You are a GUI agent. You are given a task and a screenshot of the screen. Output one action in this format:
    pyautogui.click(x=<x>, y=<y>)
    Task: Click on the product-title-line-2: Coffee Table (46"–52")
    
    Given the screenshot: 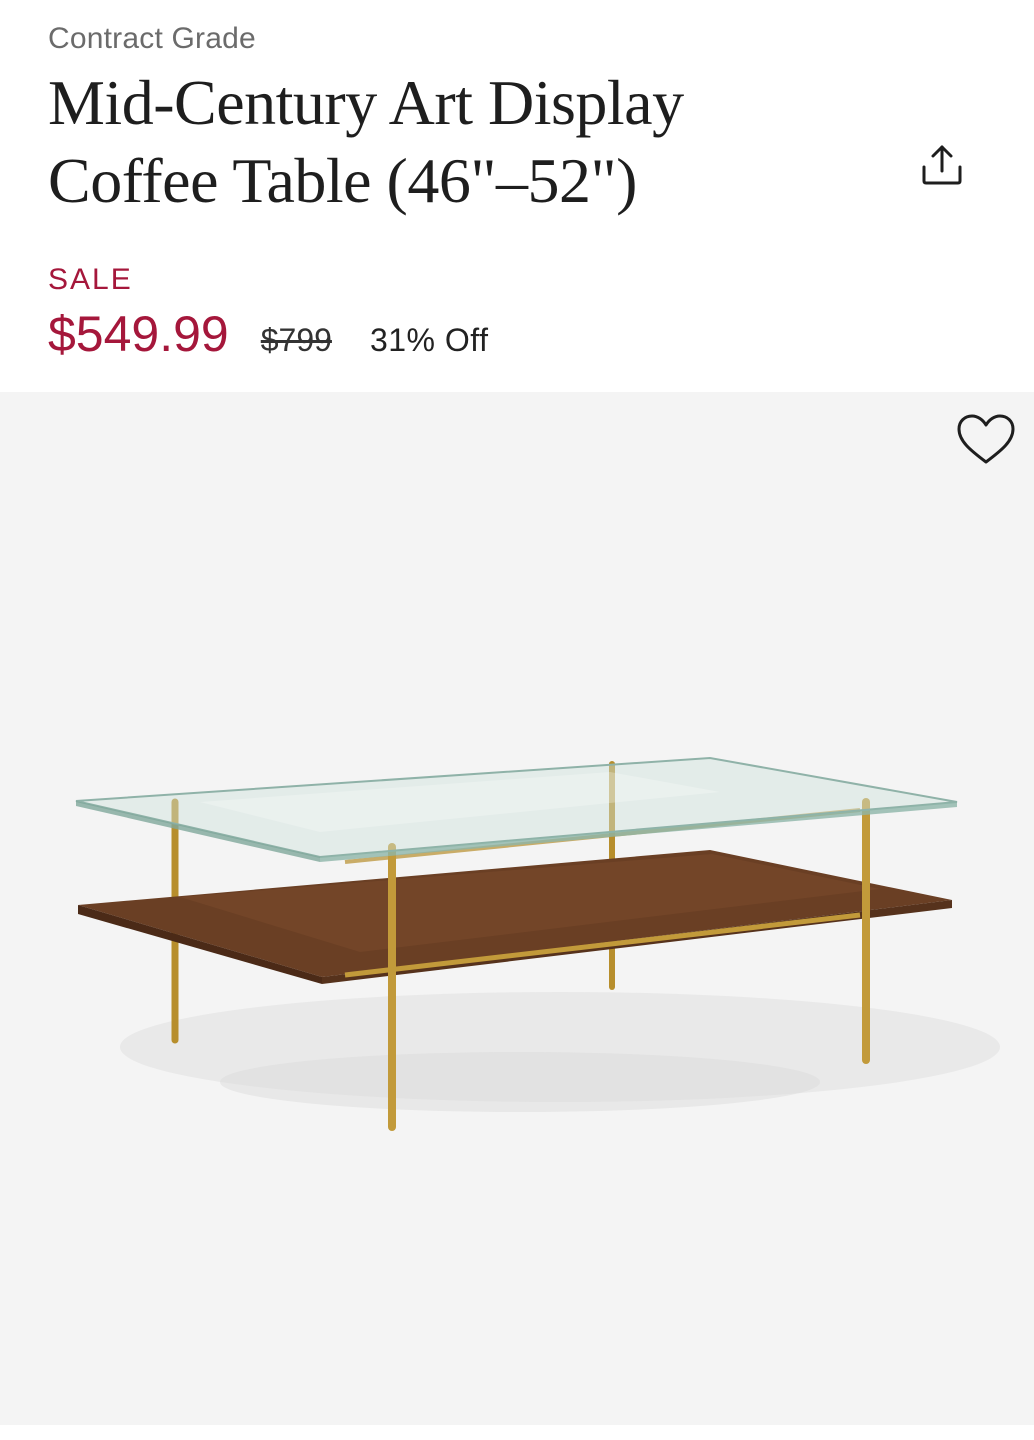 What is the action you would take?
    pyautogui.click(x=342, y=180)
    